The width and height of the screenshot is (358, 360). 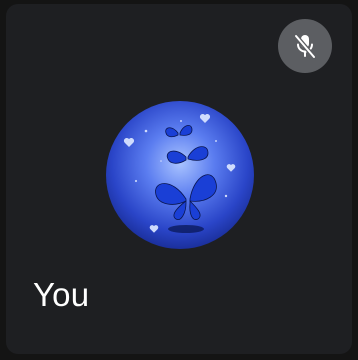 I want to click on mic-off-icon, so click(x=305, y=46).